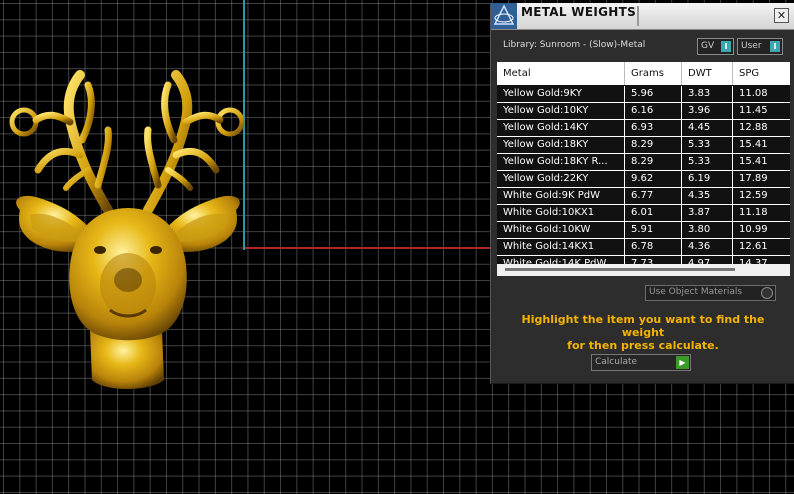 The height and width of the screenshot is (494, 794). I want to click on table-row: White Gold:10KX1 6.01 3.87 11.18, so click(643, 213).